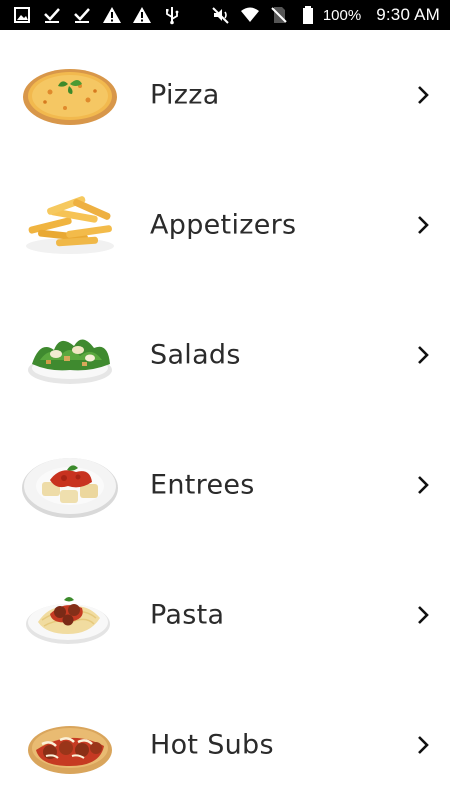 The height and width of the screenshot is (800, 450). I want to click on usb-icon, so click(172, 15).